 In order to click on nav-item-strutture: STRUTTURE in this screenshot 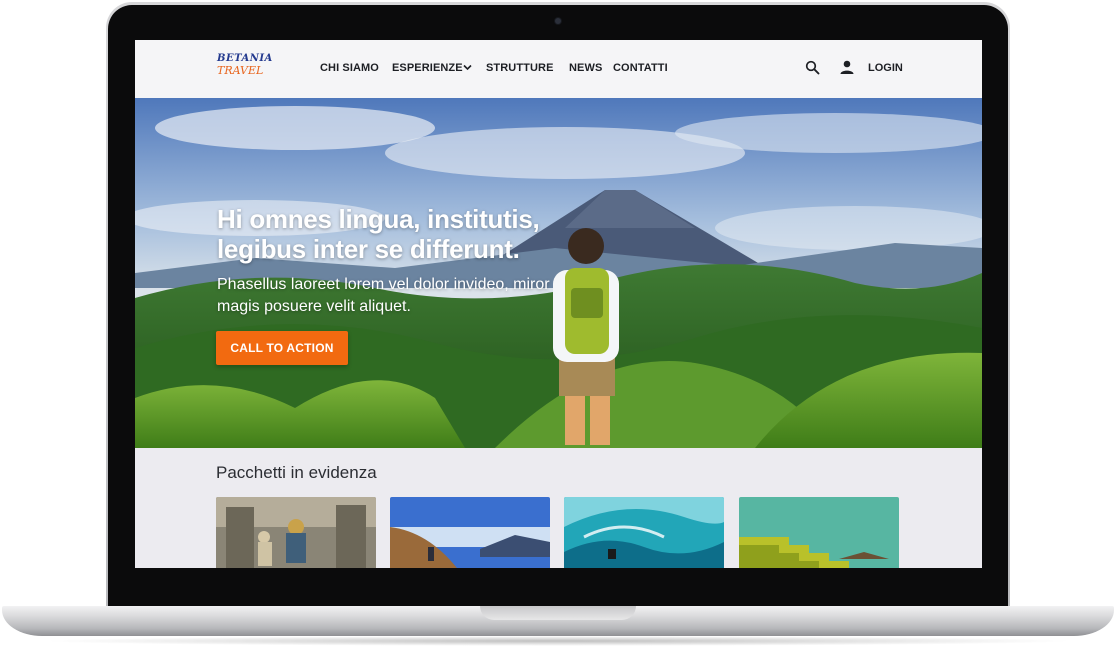, I will do `click(520, 68)`.